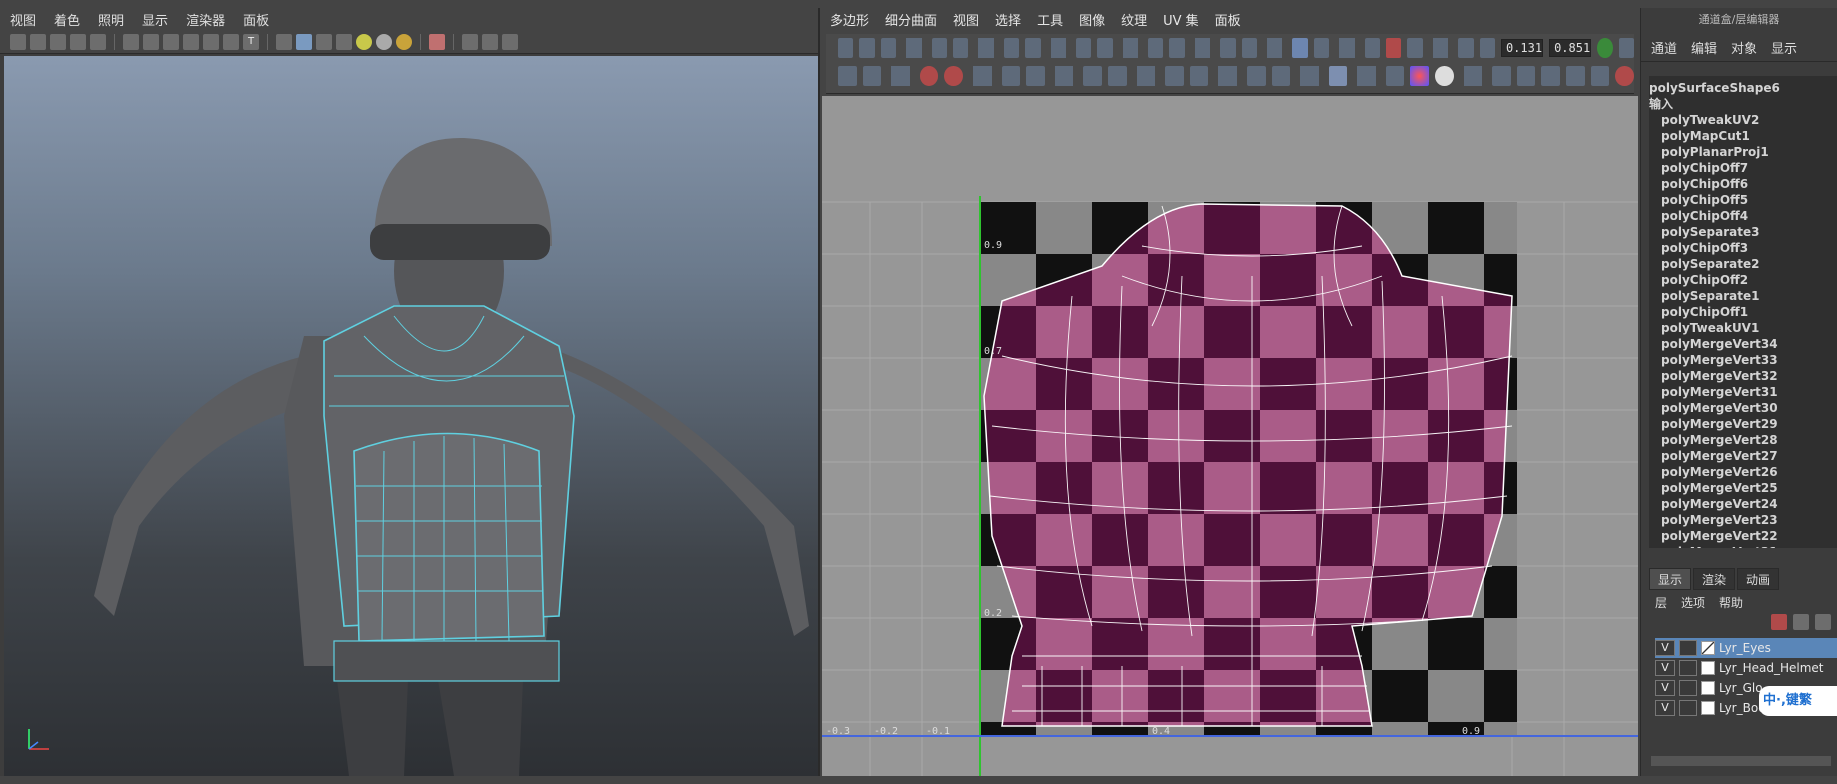 The image size is (1837, 784). Describe the element at coordinates (1035, 76) in the screenshot. I see `pin-icon` at that location.